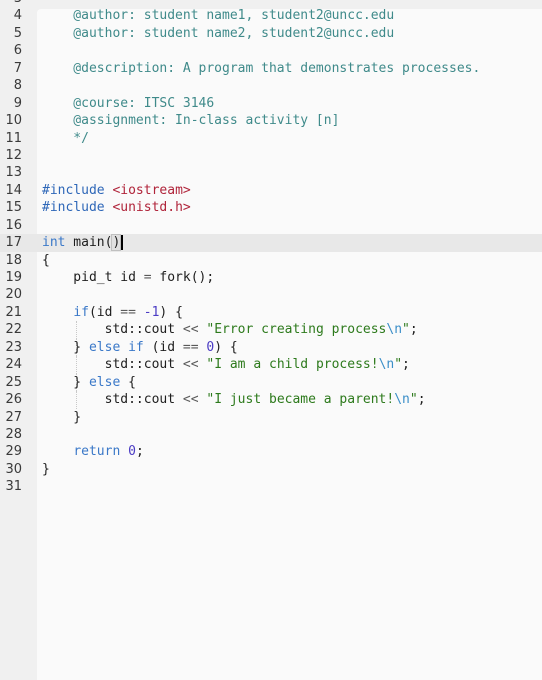 The image size is (542, 680). I want to click on line-number: 29, so click(13, 452).